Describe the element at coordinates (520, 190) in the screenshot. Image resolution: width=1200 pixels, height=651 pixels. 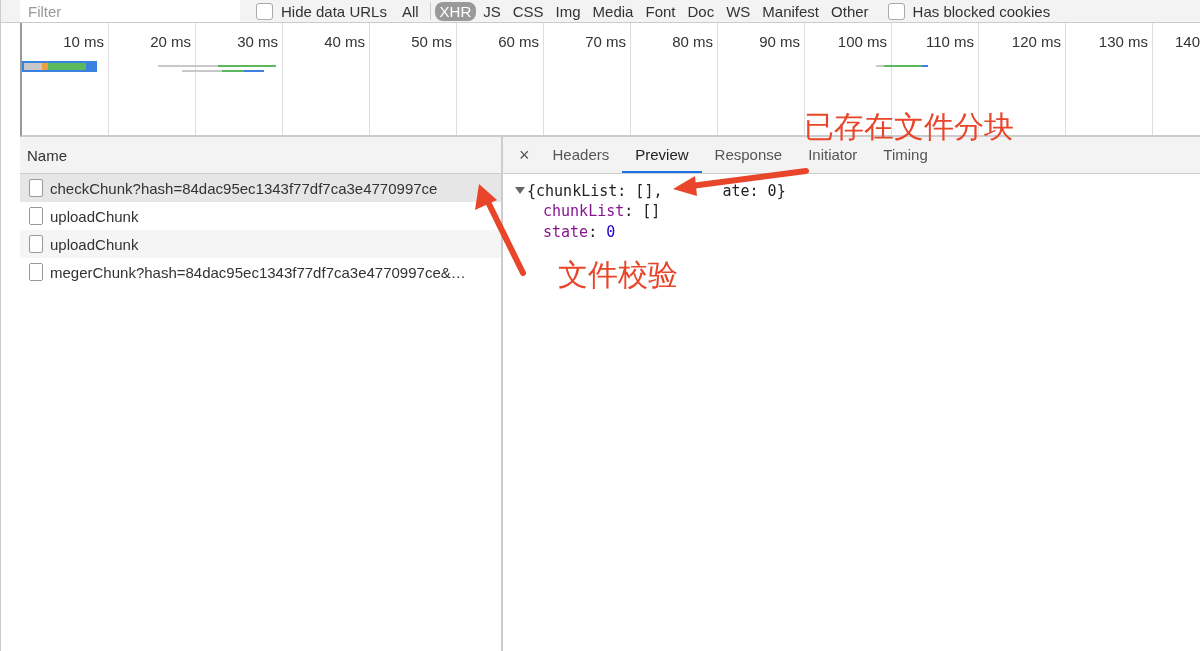
I see `expand-triangle-icon` at that location.